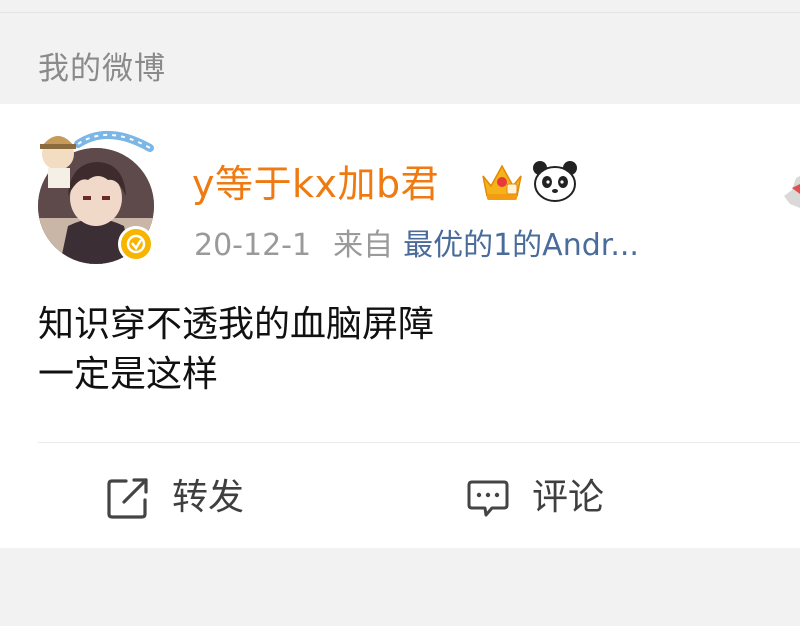 This screenshot has width=800, height=626. I want to click on verified-badge-icon, so click(136, 244).